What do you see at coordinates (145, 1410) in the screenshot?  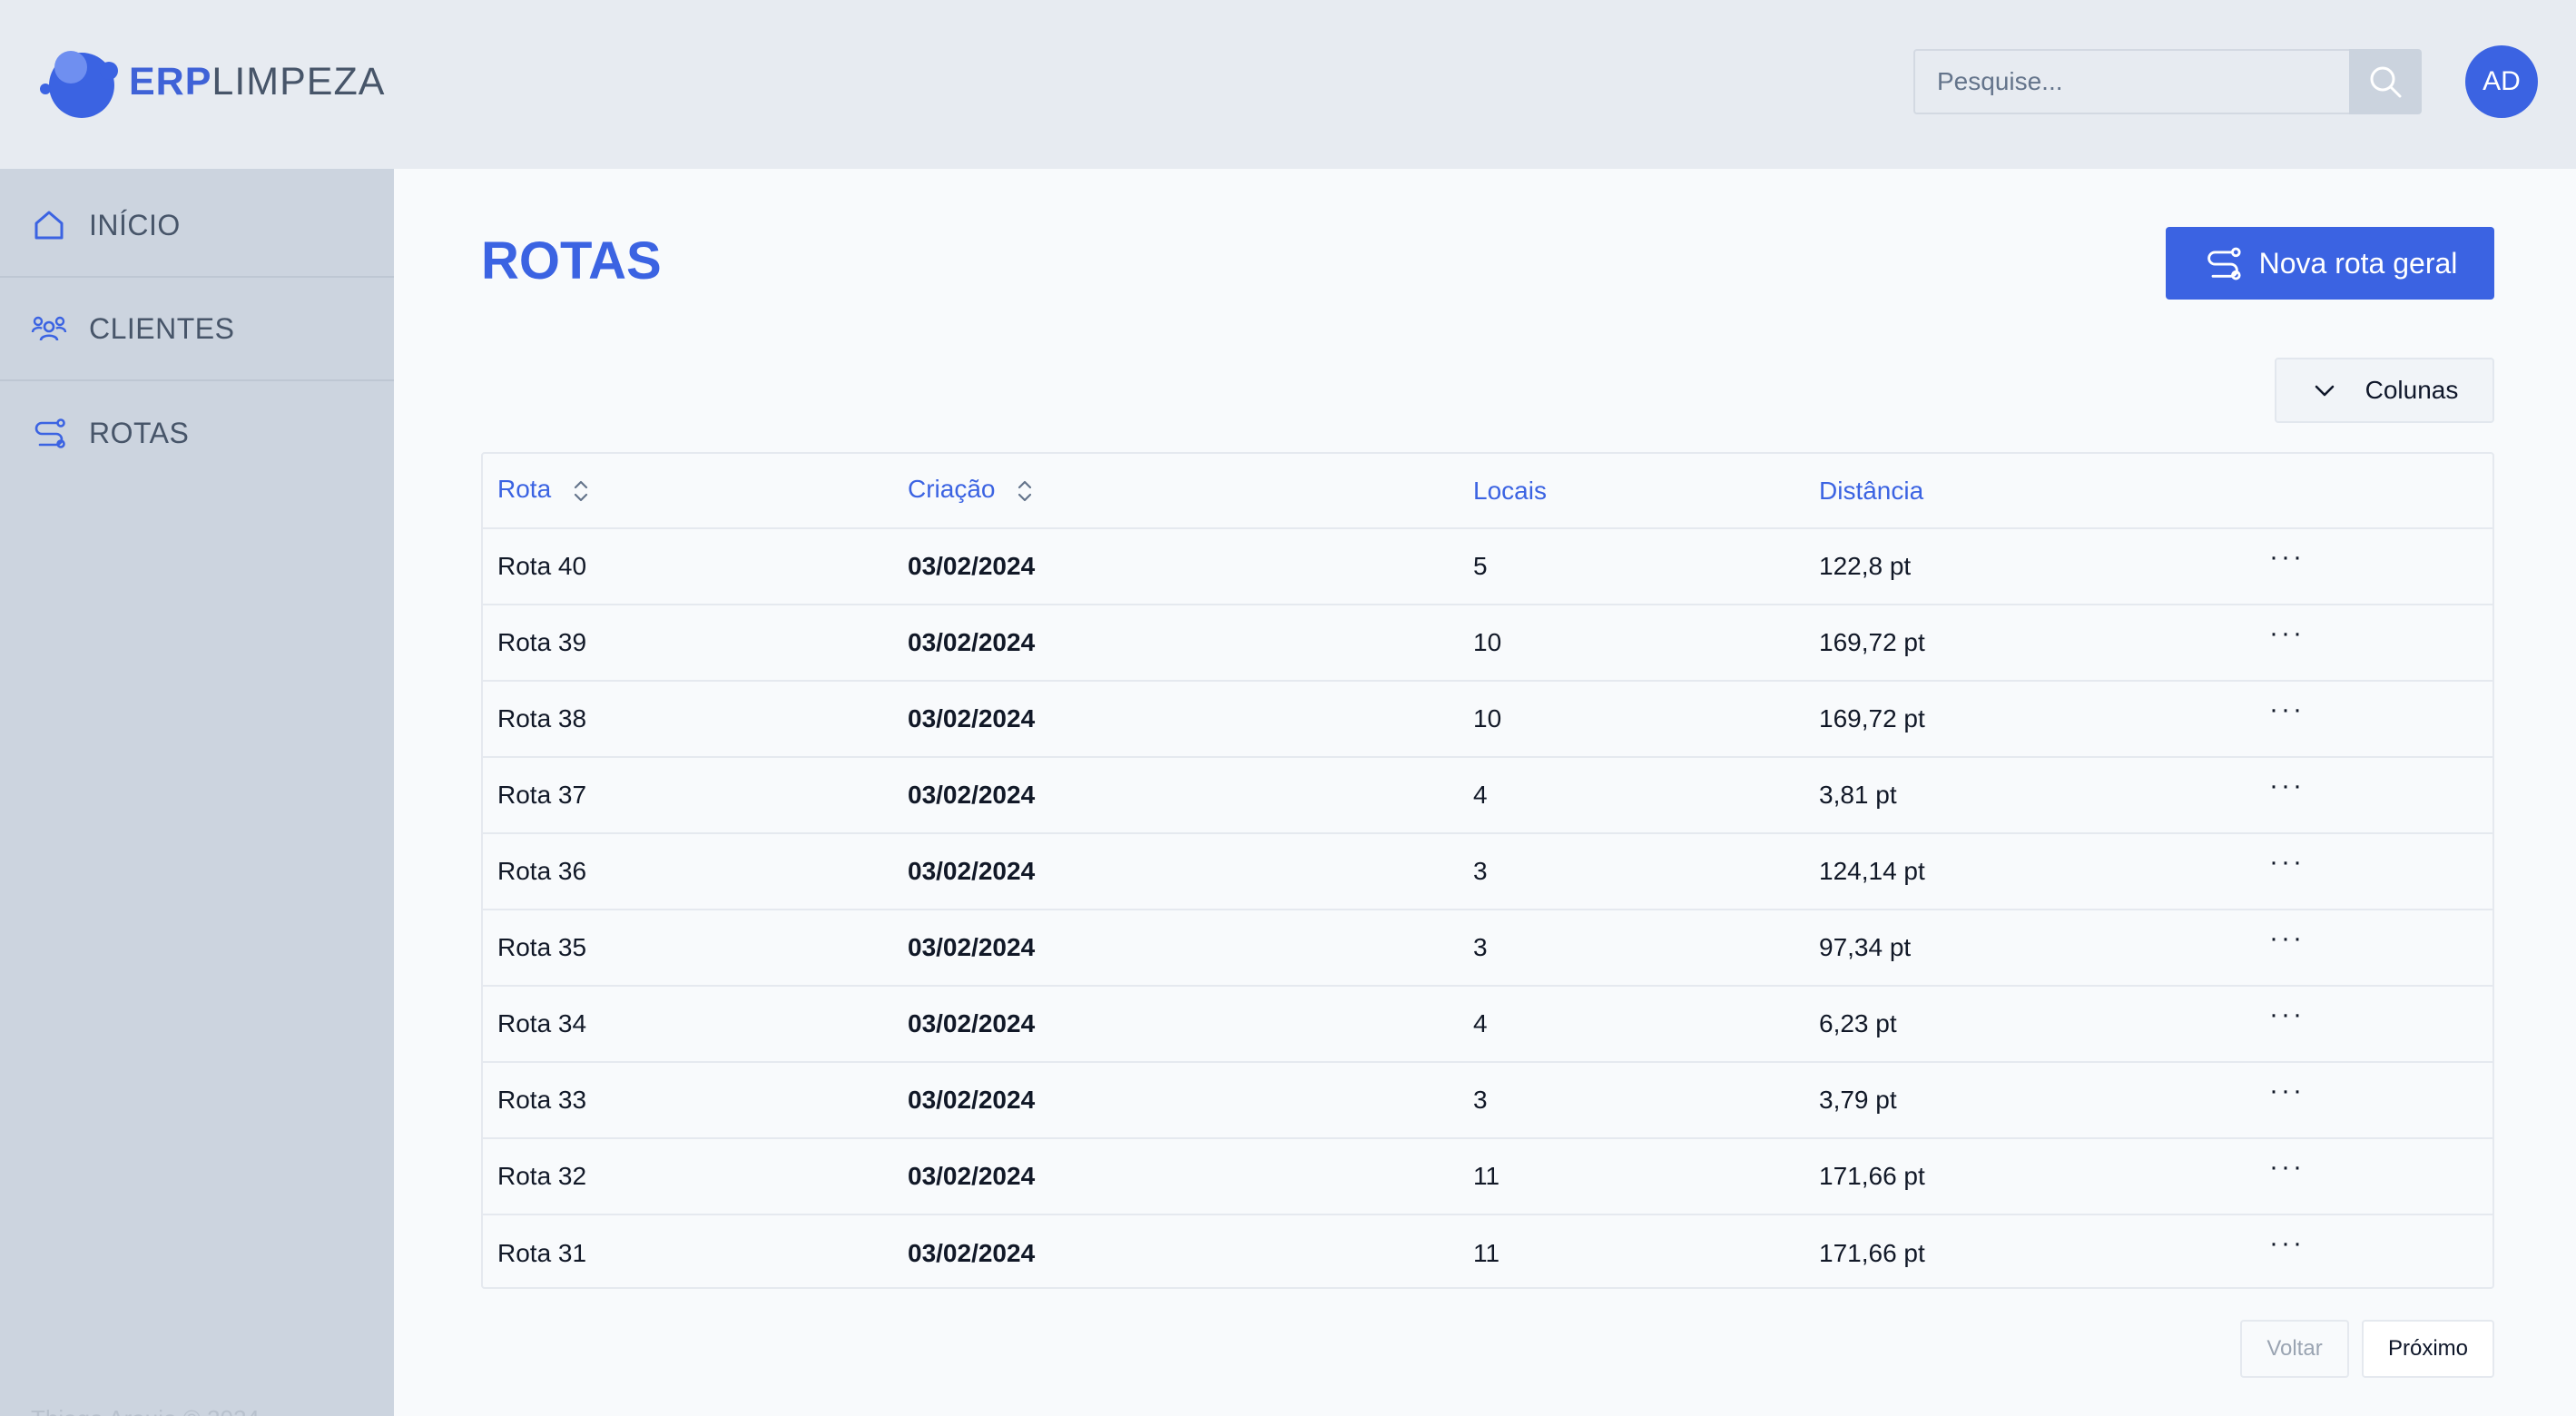 I see `sidebar-footer: Thiago Araujo © 2024` at bounding box center [145, 1410].